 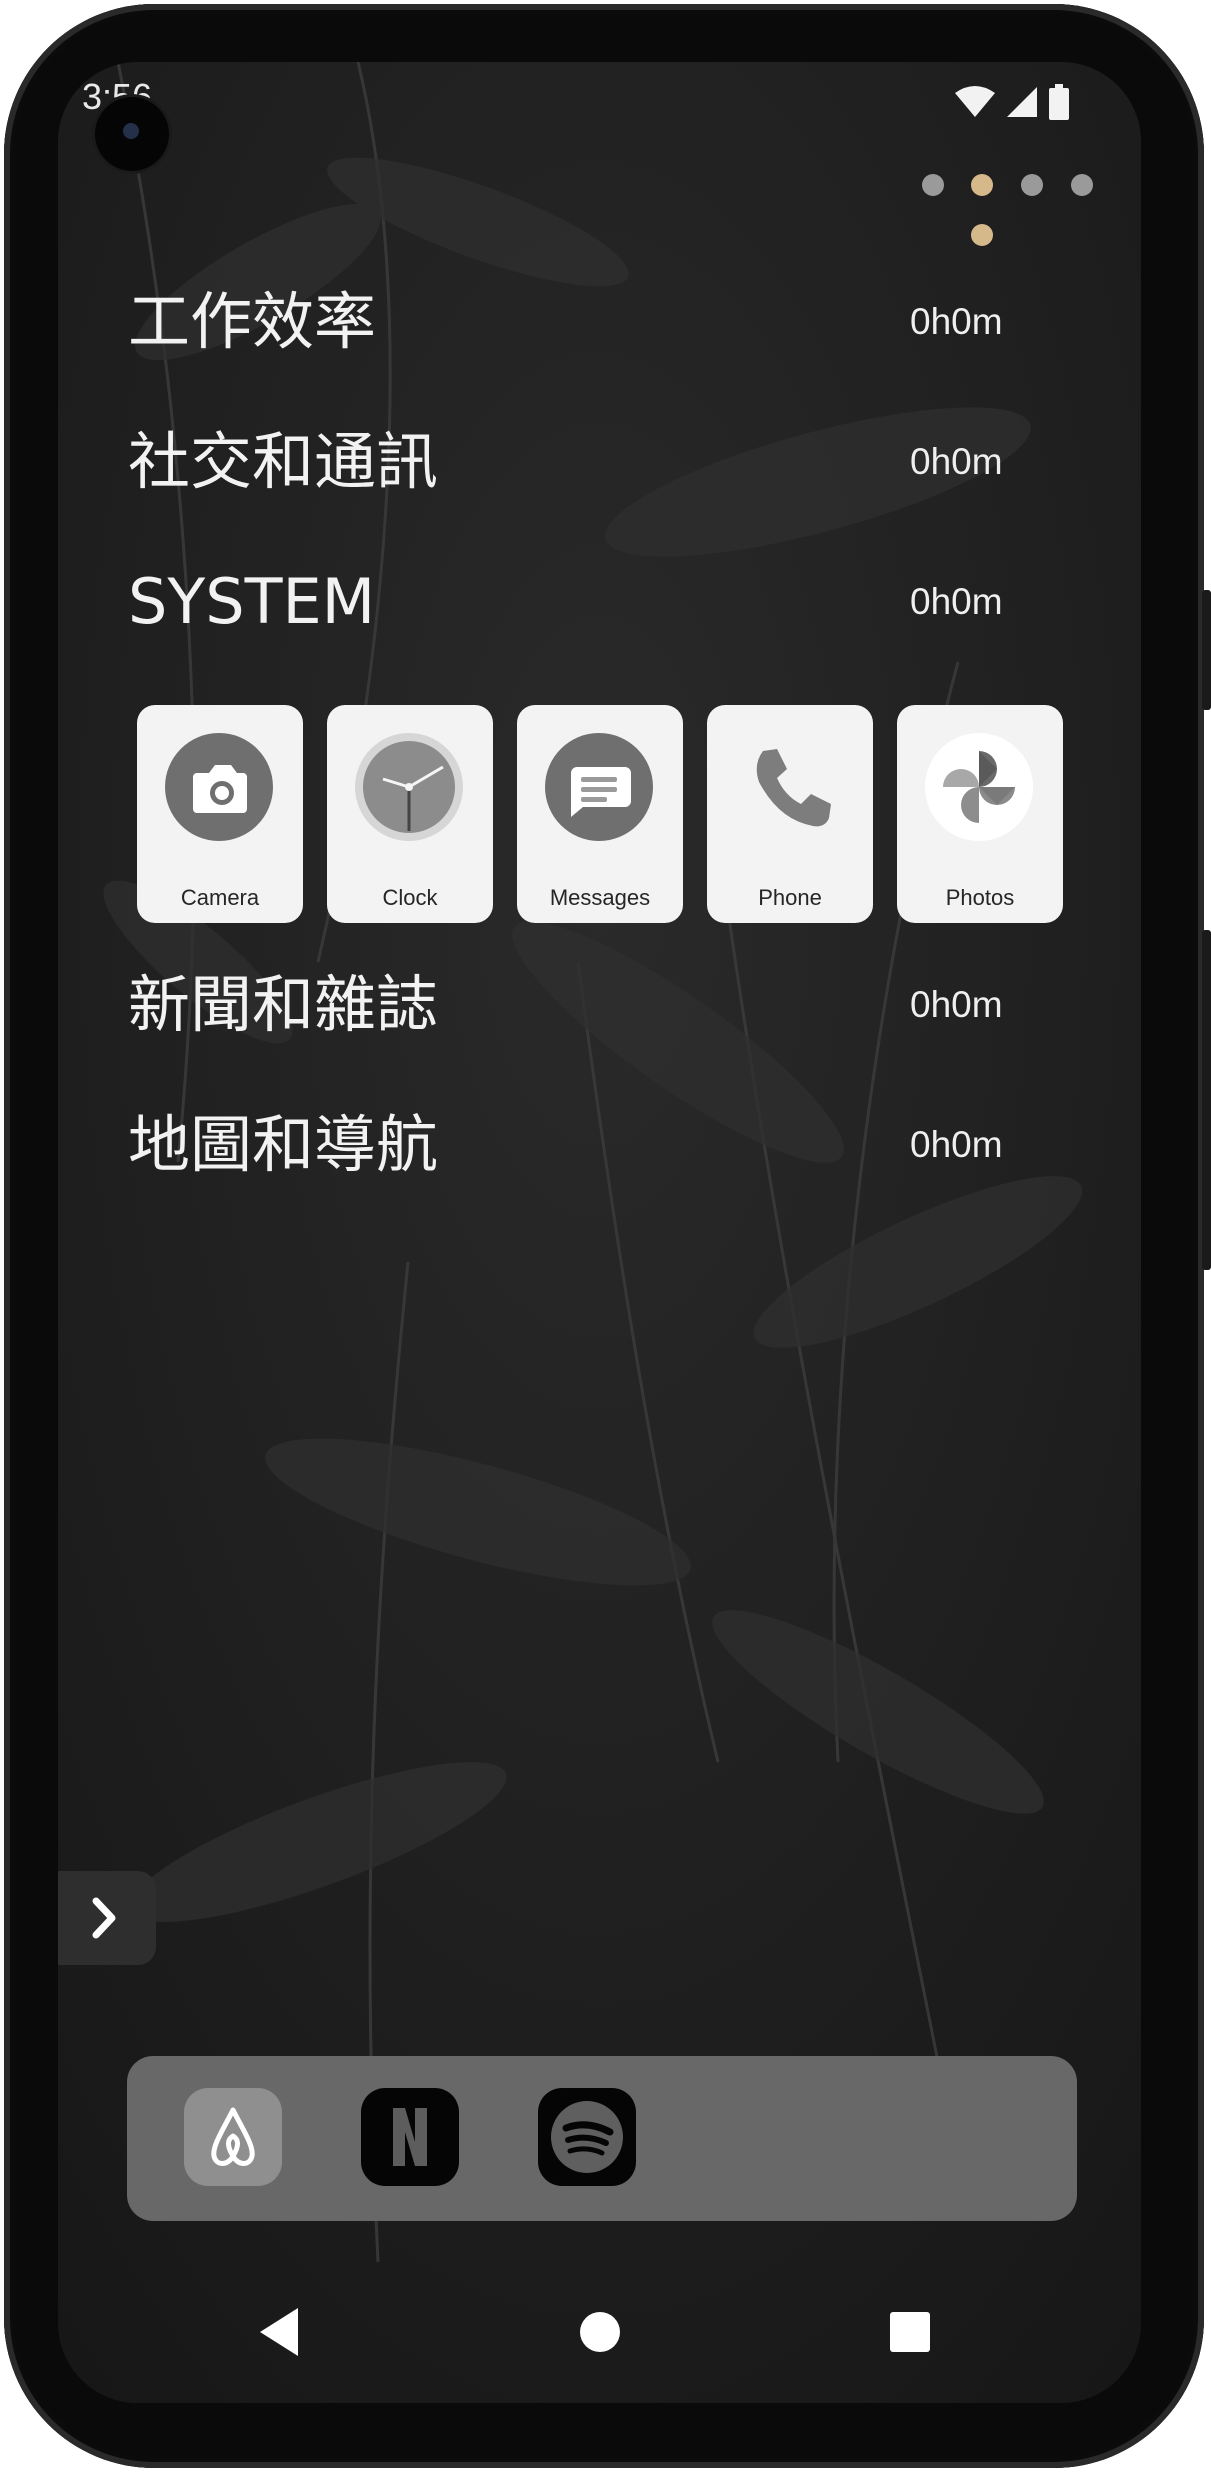 What do you see at coordinates (599, 787) in the screenshot?
I see `messages-icon` at bounding box center [599, 787].